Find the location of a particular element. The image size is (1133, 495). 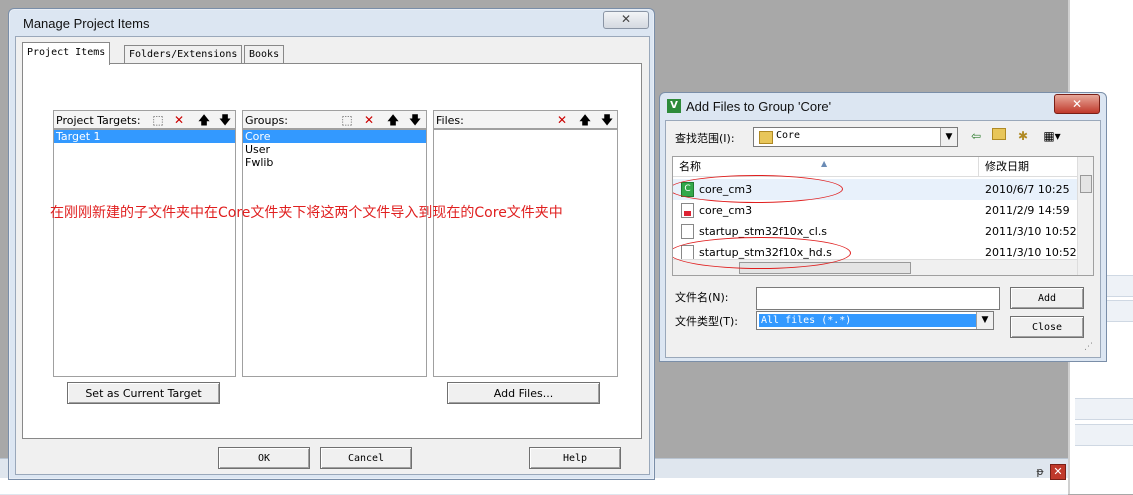

files-label: Files: is located at coordinates (450, 120).